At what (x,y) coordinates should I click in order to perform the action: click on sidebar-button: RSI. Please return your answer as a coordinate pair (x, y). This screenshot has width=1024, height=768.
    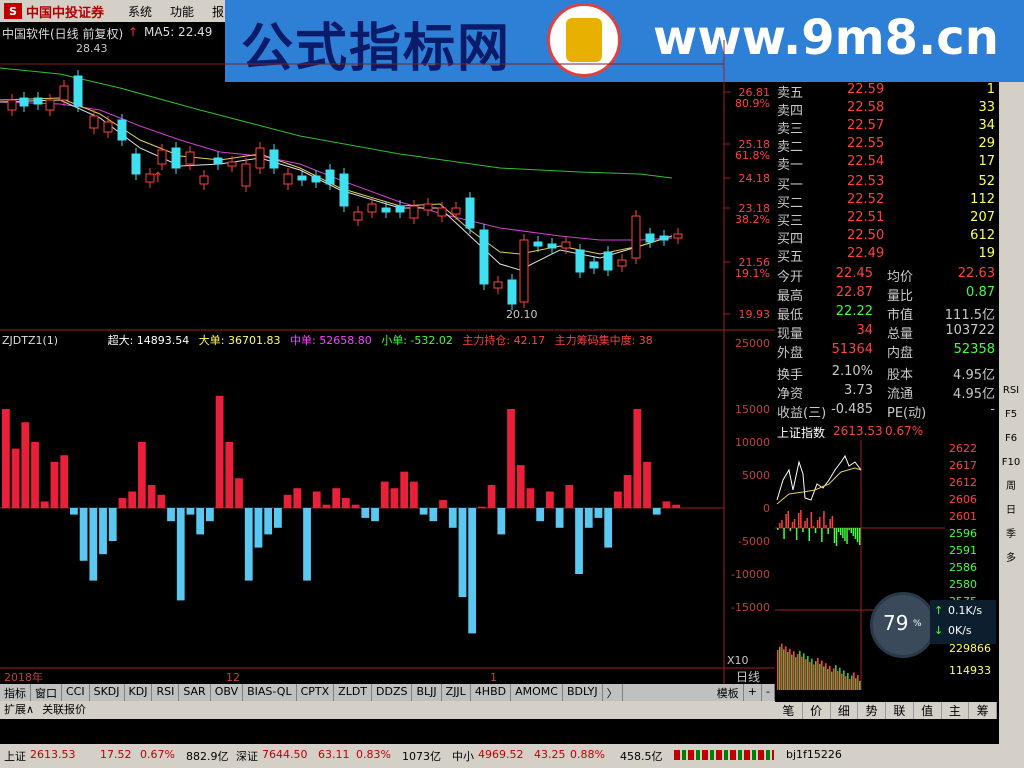
    Looking at the image, I should click on (1011, 391).